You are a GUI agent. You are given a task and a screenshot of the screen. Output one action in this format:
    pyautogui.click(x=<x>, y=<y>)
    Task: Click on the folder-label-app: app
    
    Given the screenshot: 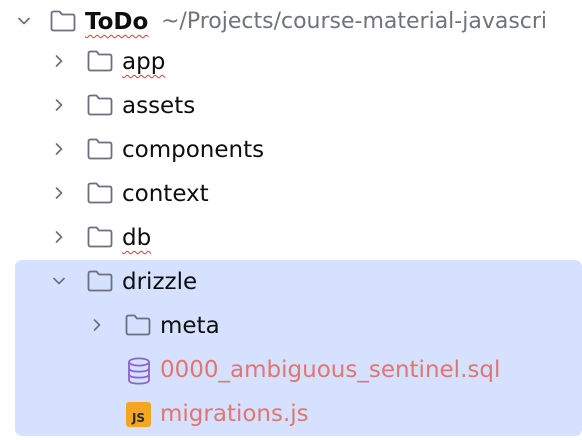 What is the action you would take?
    pyautogui.click(x=144, y=62)
    